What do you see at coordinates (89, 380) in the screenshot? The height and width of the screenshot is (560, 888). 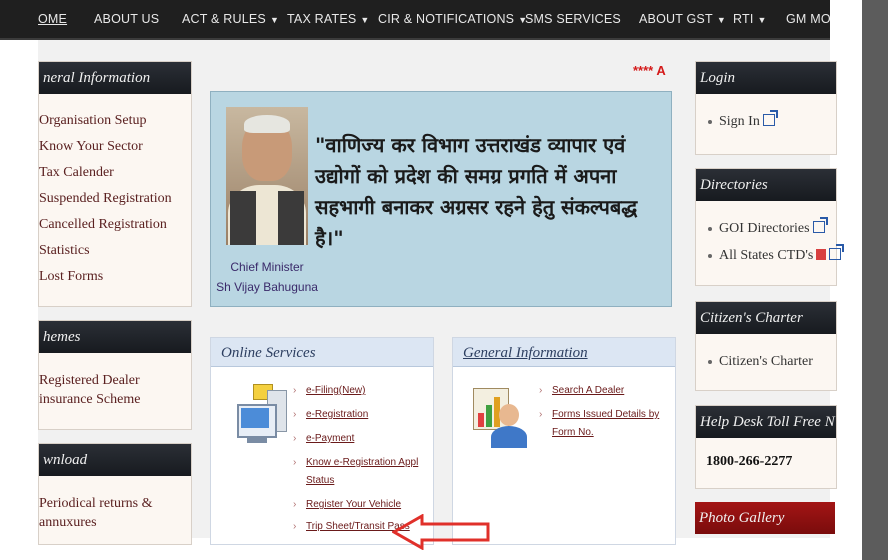 I see `link-registered-dealer: Registered Dealer` at bounding box center [89, 380].